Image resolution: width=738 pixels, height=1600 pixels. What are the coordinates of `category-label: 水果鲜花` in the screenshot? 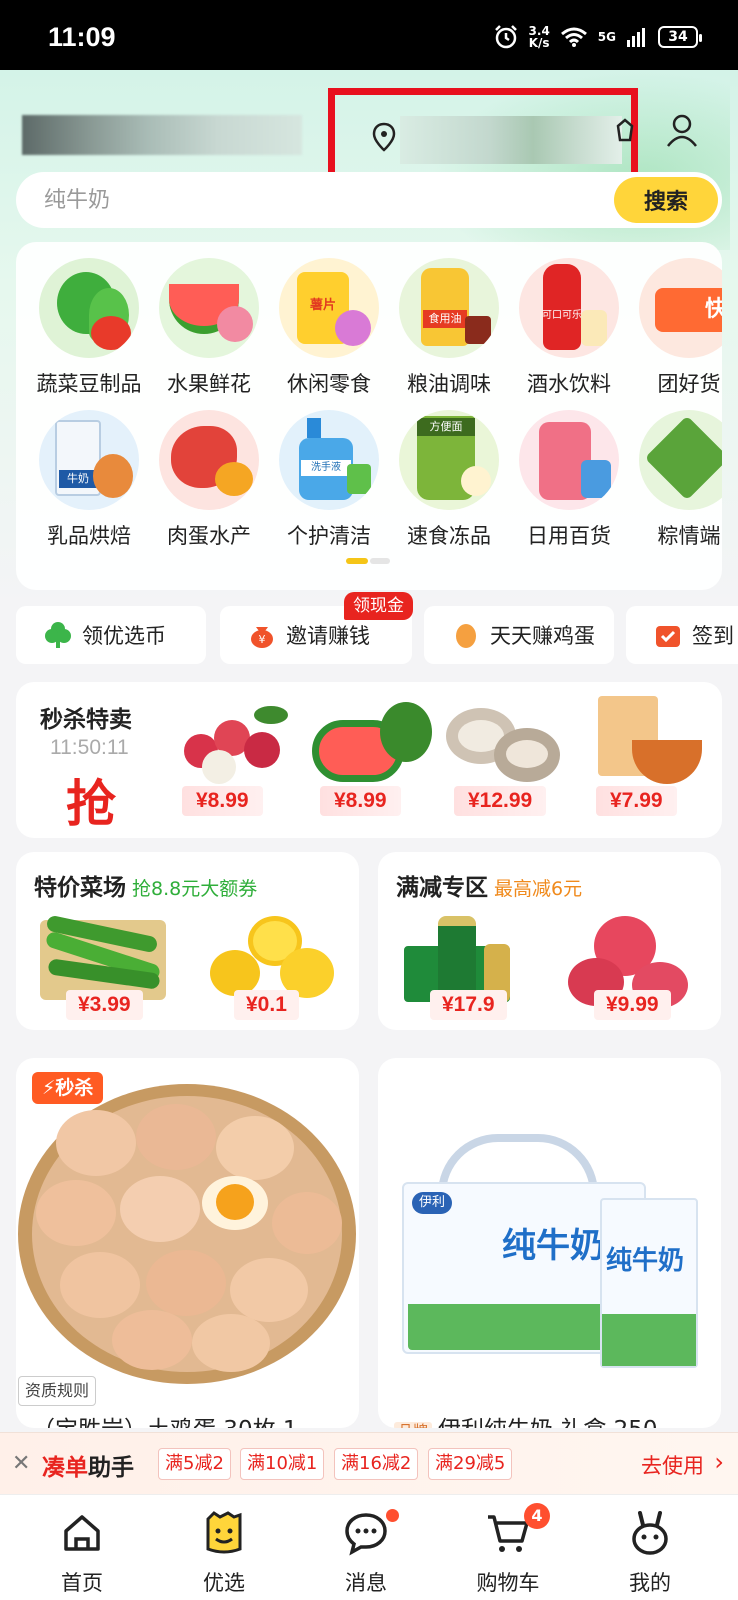 It's located at (209, 384).